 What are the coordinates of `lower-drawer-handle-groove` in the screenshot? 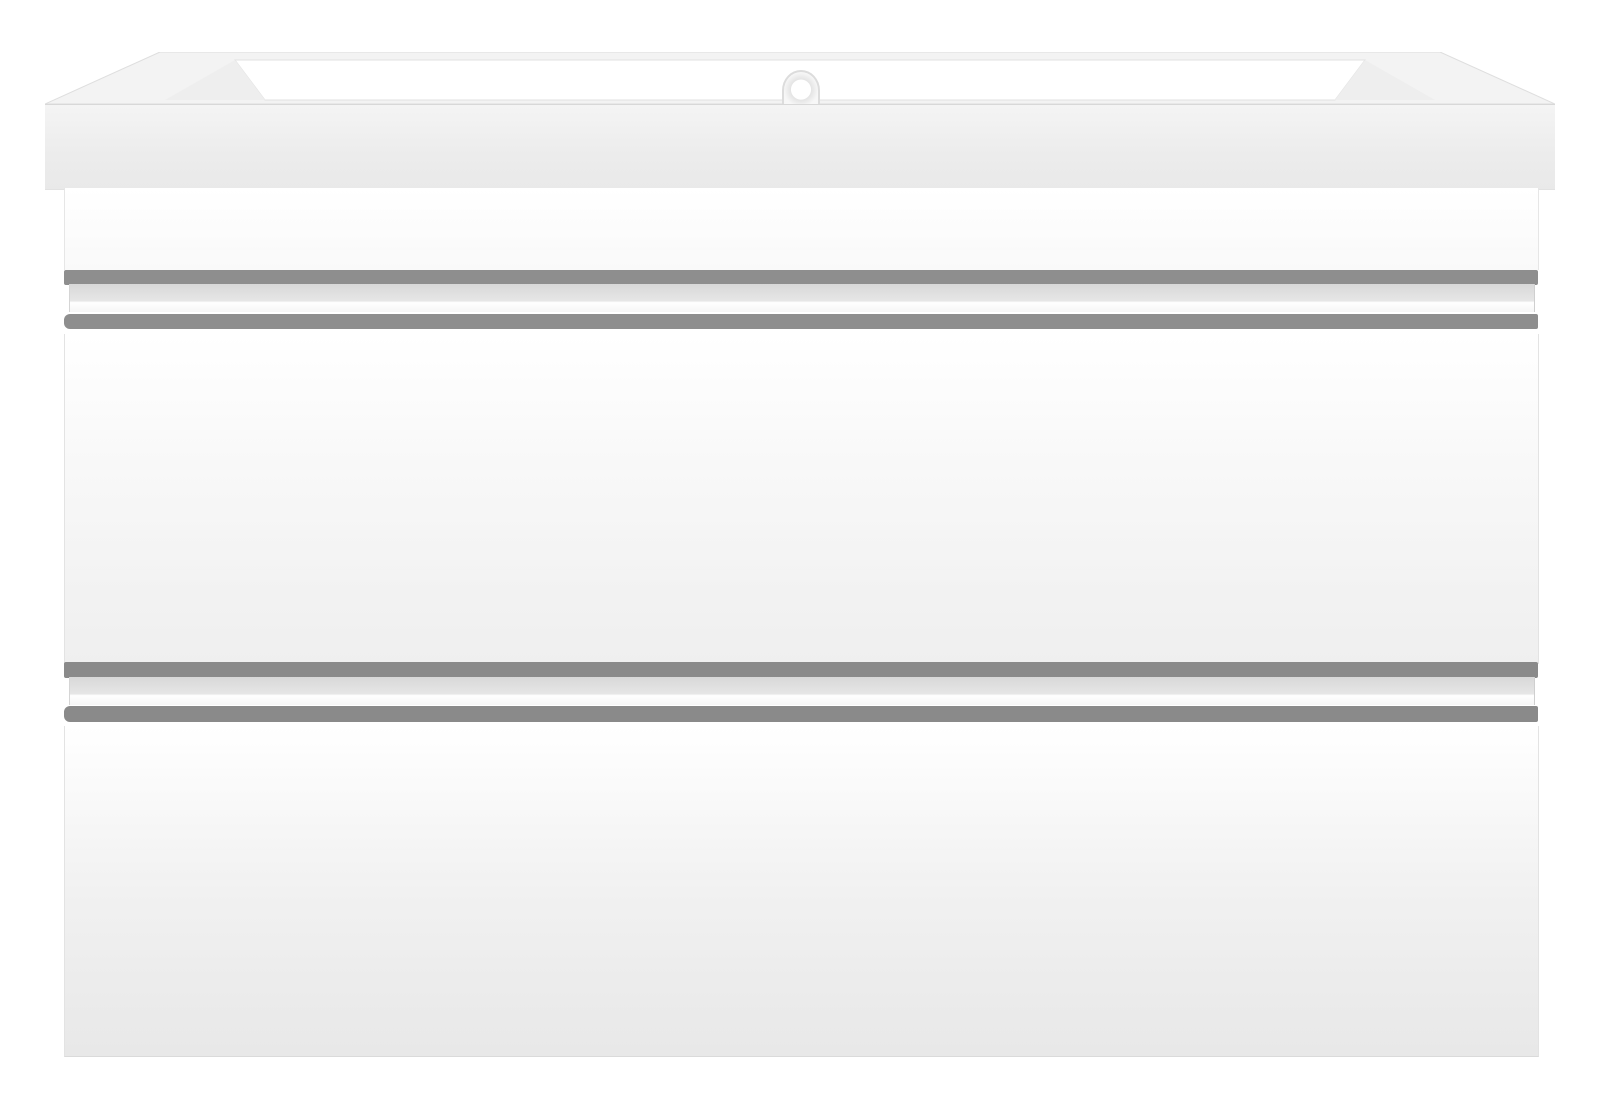 It's located at (802, 691).